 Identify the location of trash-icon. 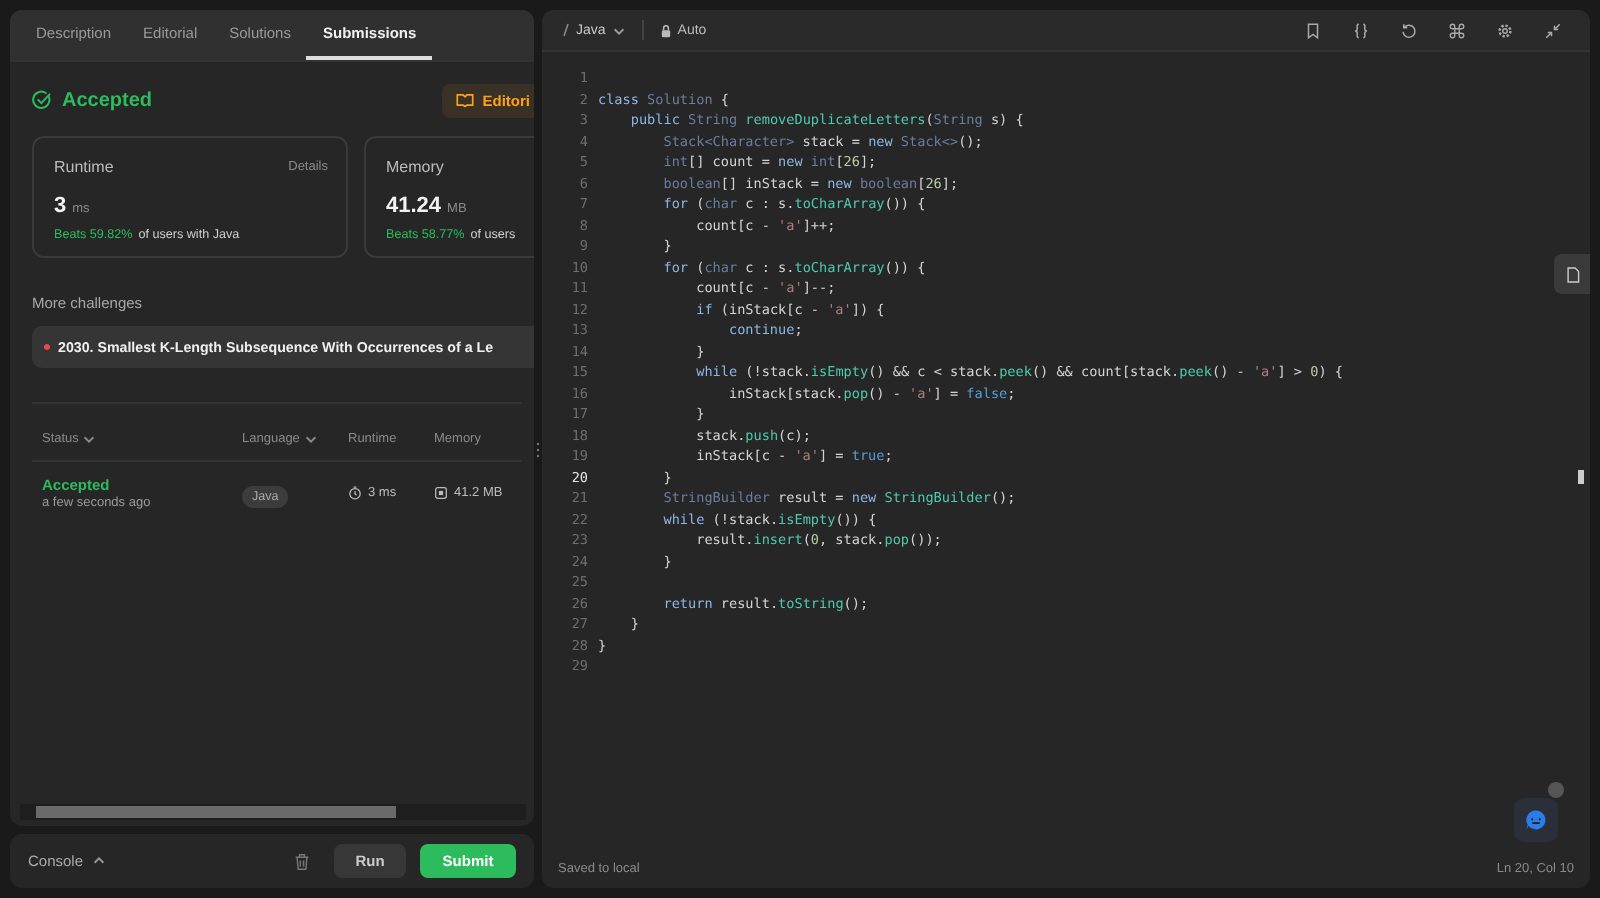
(302, 861).